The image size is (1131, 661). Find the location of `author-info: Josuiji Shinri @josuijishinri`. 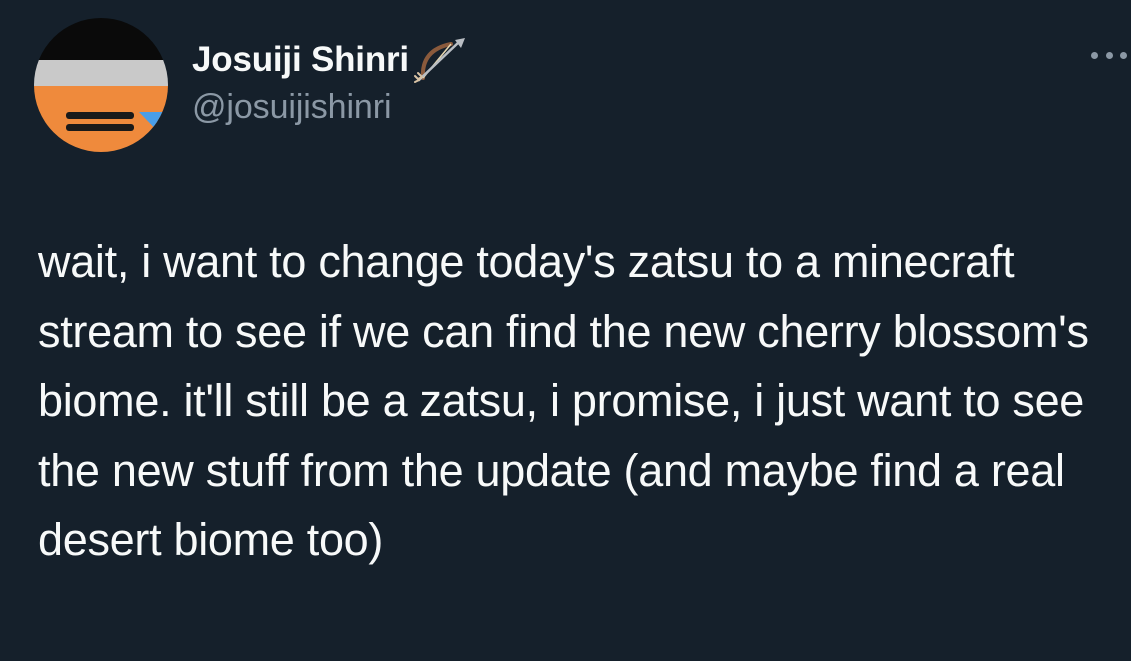

author-info: Josuiji Shinri @josuijishinri is located at coordinates (329, 81).